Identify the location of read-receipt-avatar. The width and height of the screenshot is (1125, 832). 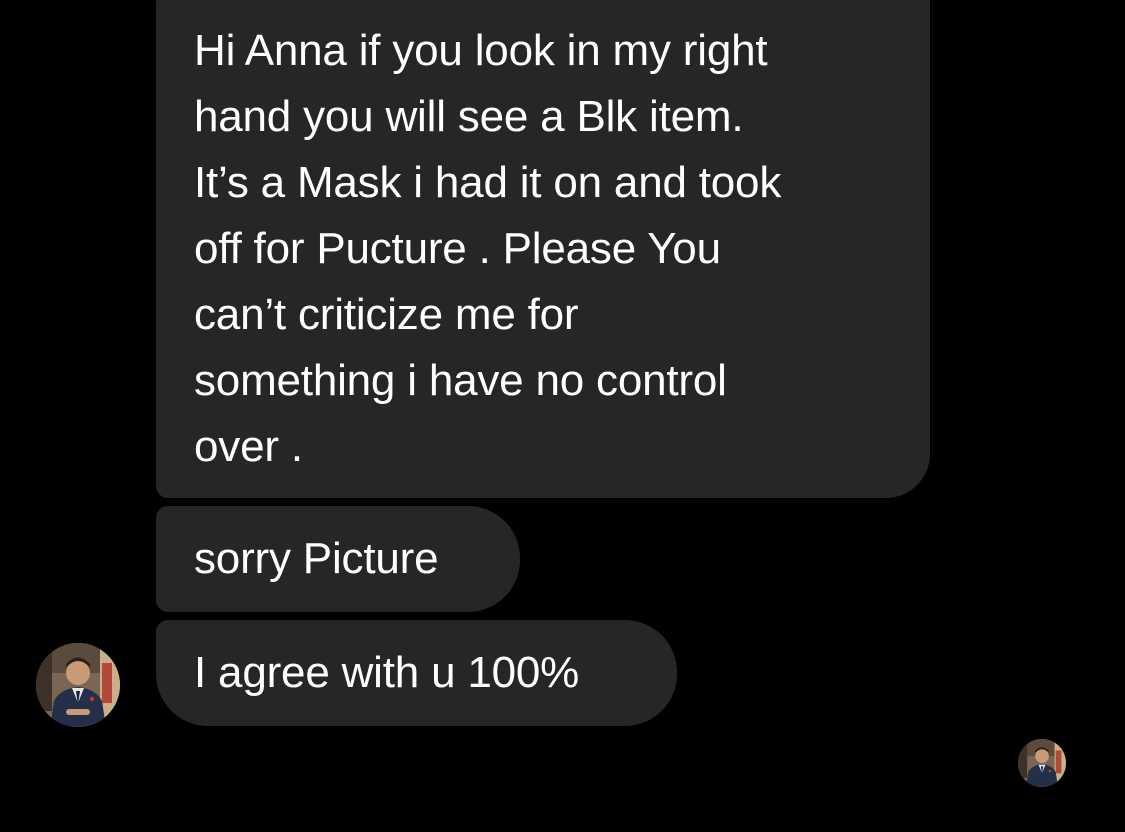
(1042, 763).